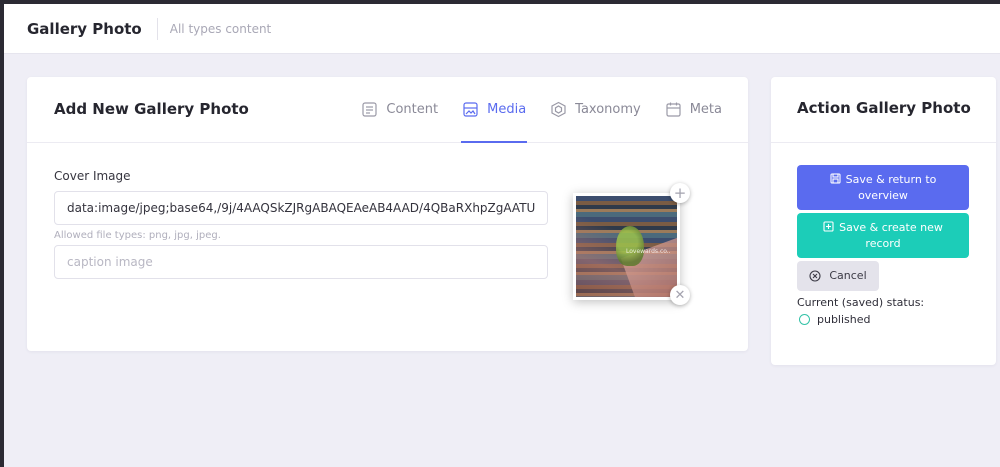 This screenshot has height=467, width=1000. What do you see at coordinates (861, 302) in the screenshot?
I see `status-label: Current (saved) status:` at bounding box center [861, 302].